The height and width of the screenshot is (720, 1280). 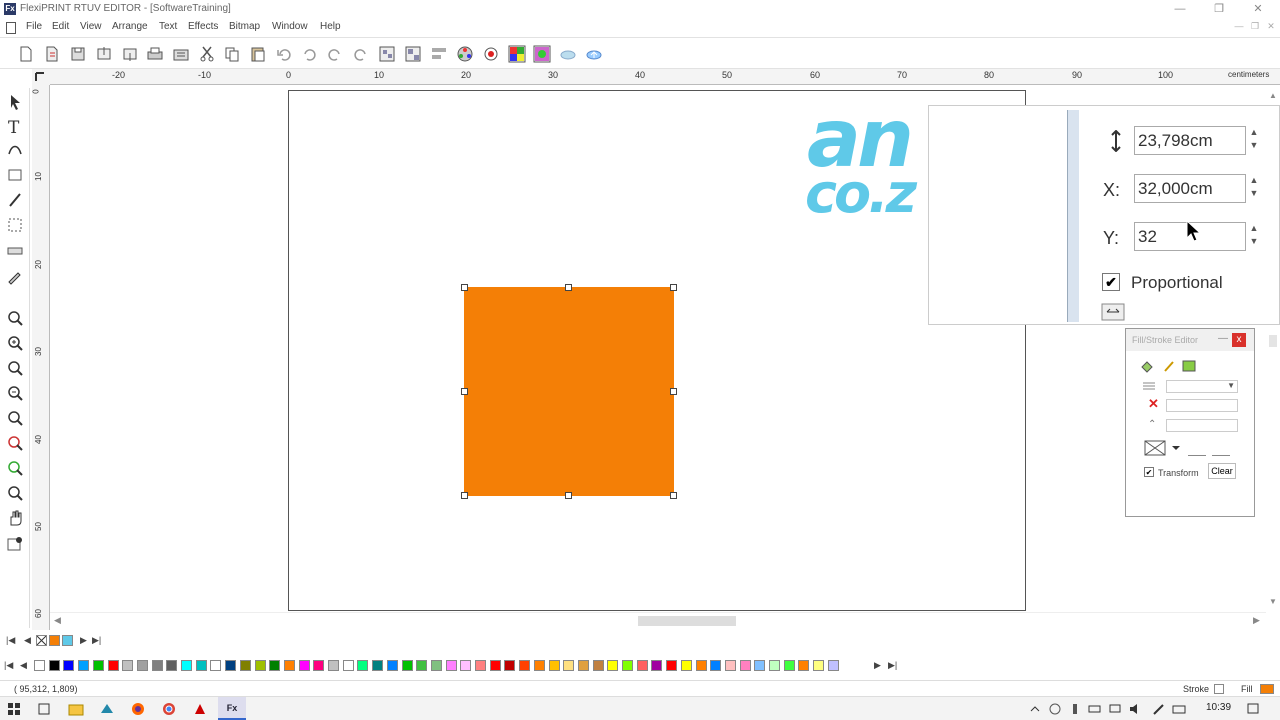 What do you see at coordinates (11, 28) in the screenshot?
I see `document-icon` at bounding box center [11, 28].